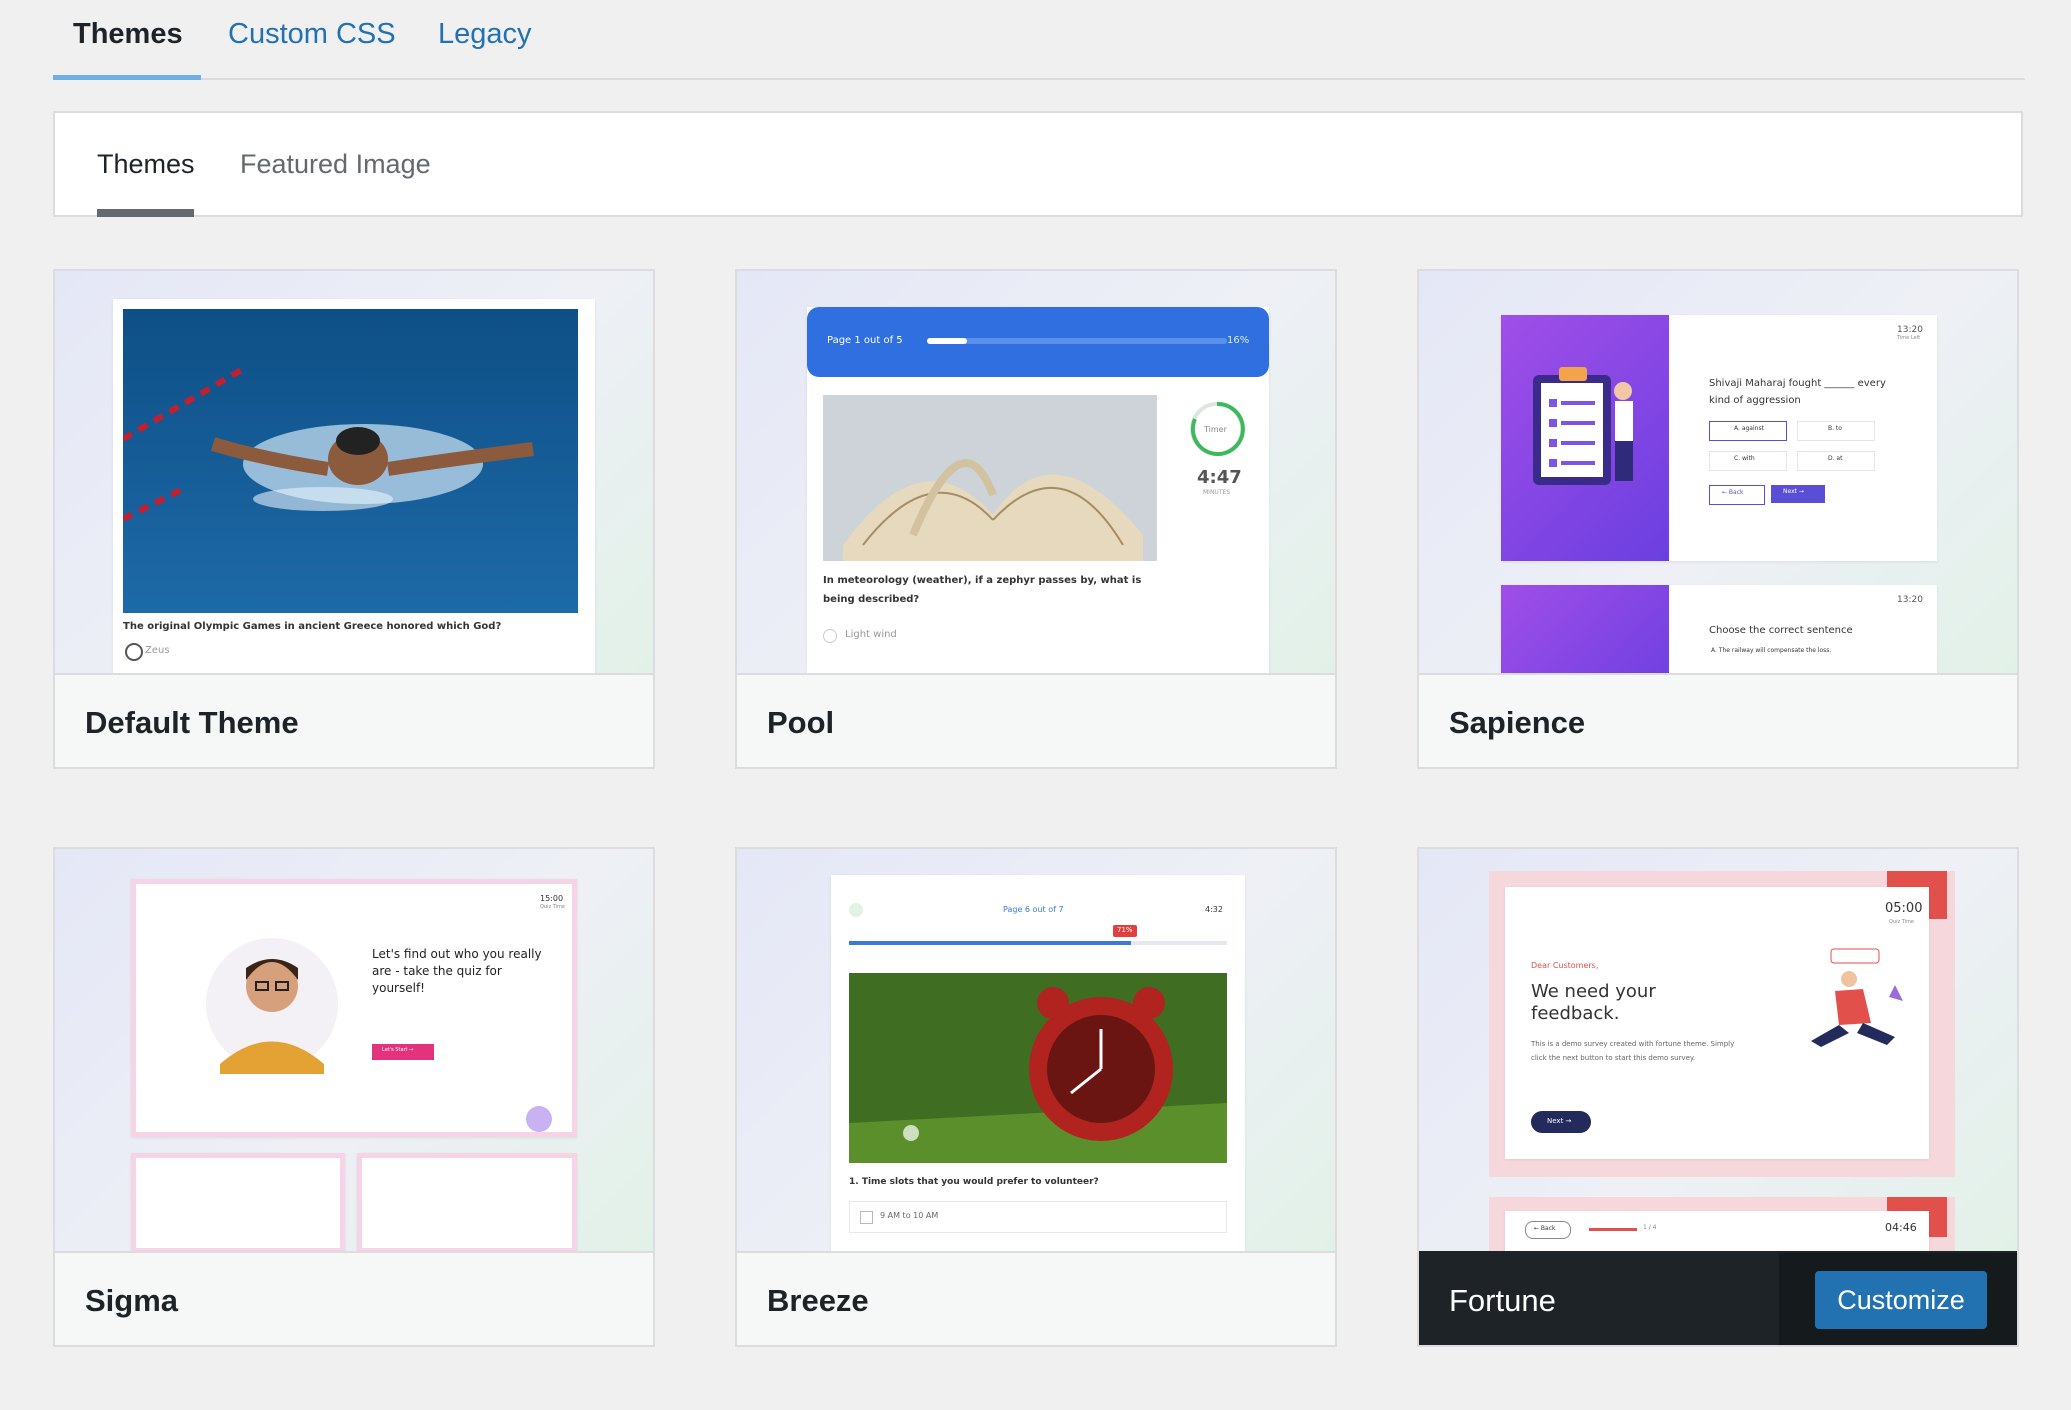 The width and height of the screenshot is (2071, 1410). What do you see at coordinates (1748, 431) in the screenshot?
I see `option-a: A. against` at bounding box center [1748, 431].